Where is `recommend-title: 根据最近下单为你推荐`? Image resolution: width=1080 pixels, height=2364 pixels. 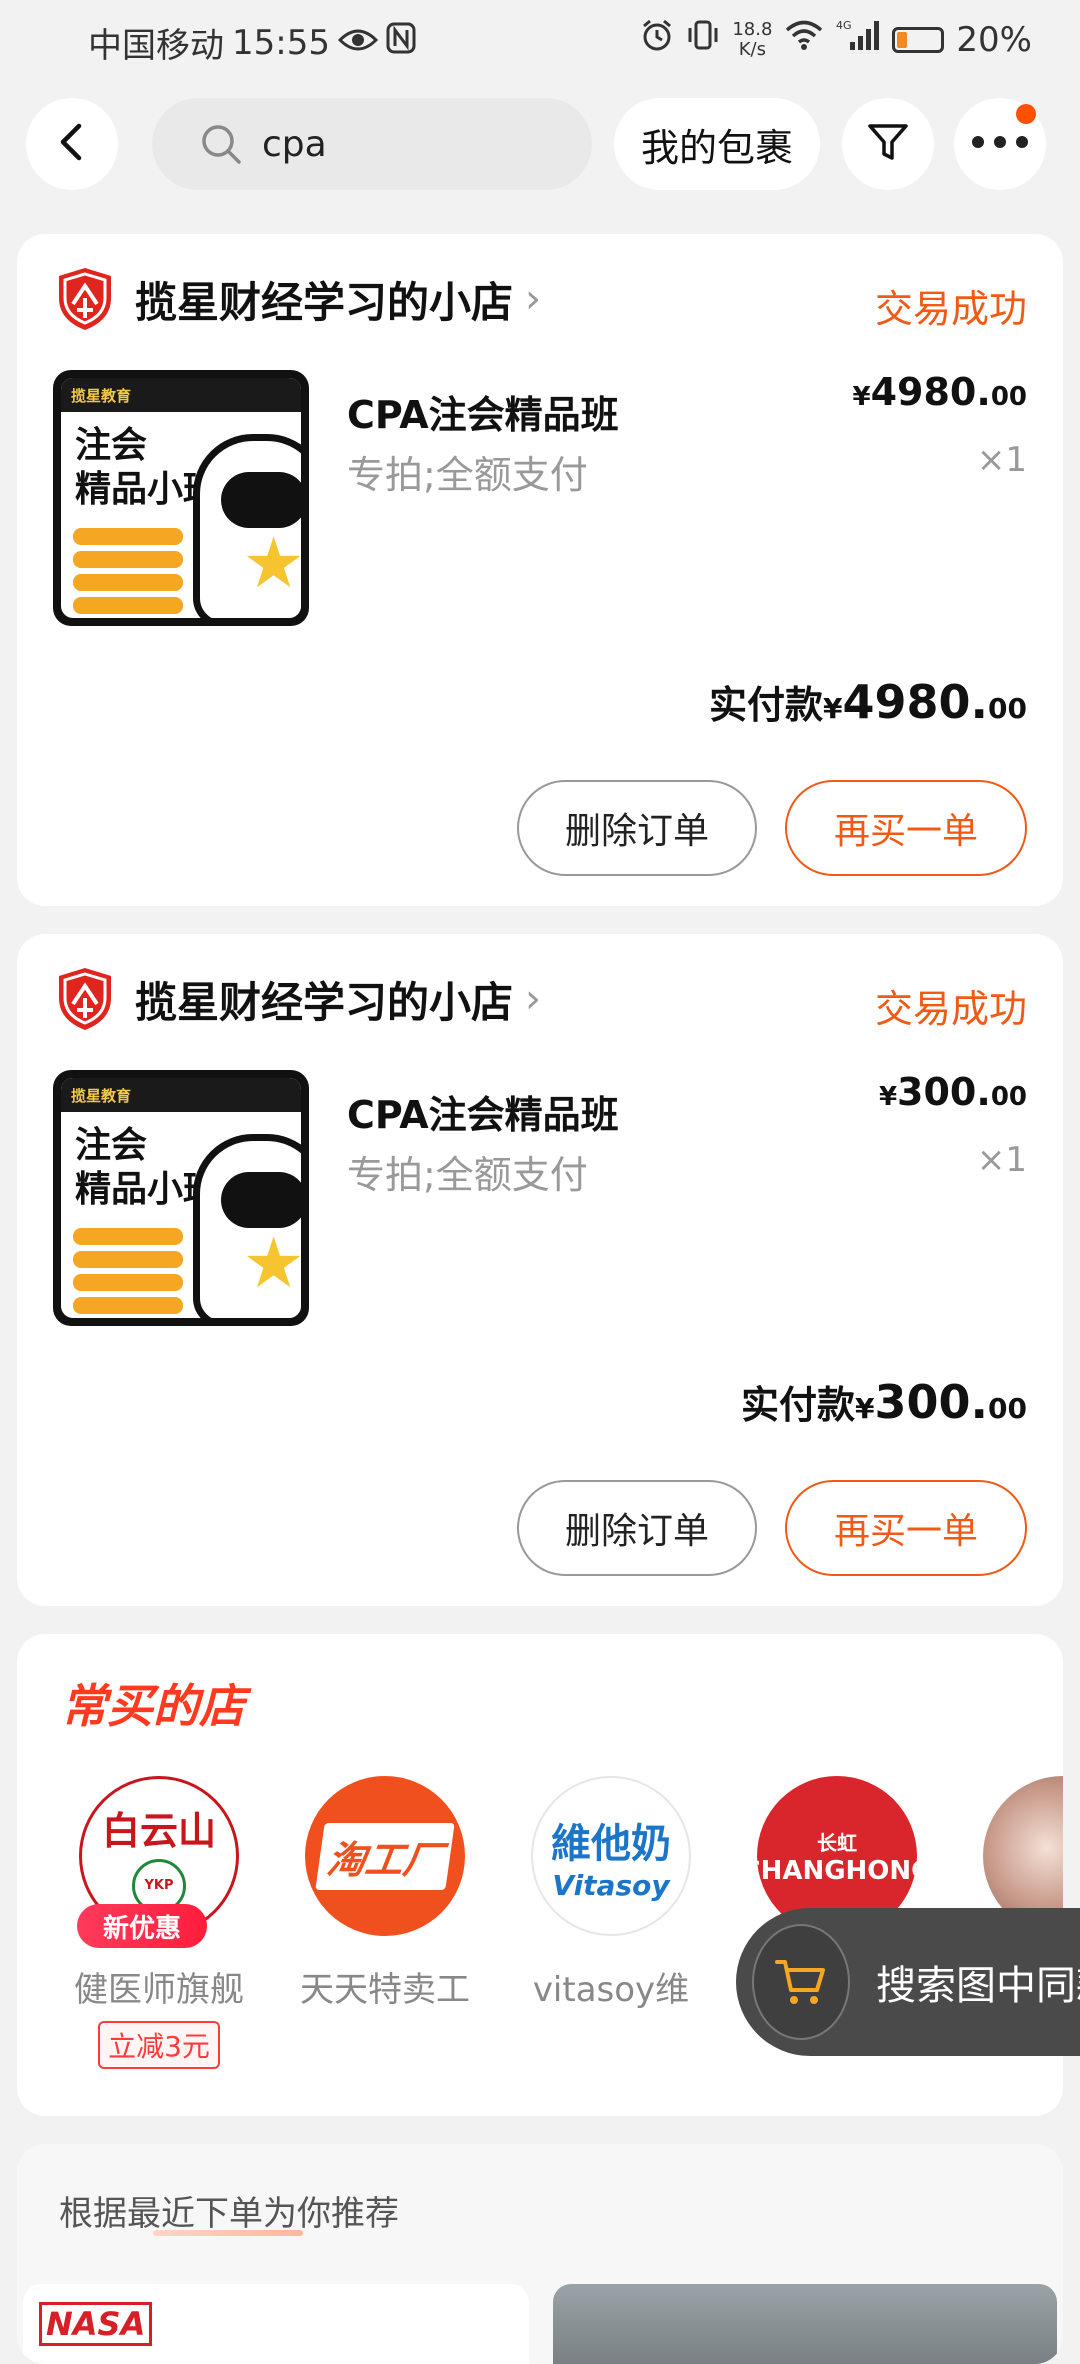 recommend-title: 根据最近下单为你推荐 is located at coordinates (229, 2214).